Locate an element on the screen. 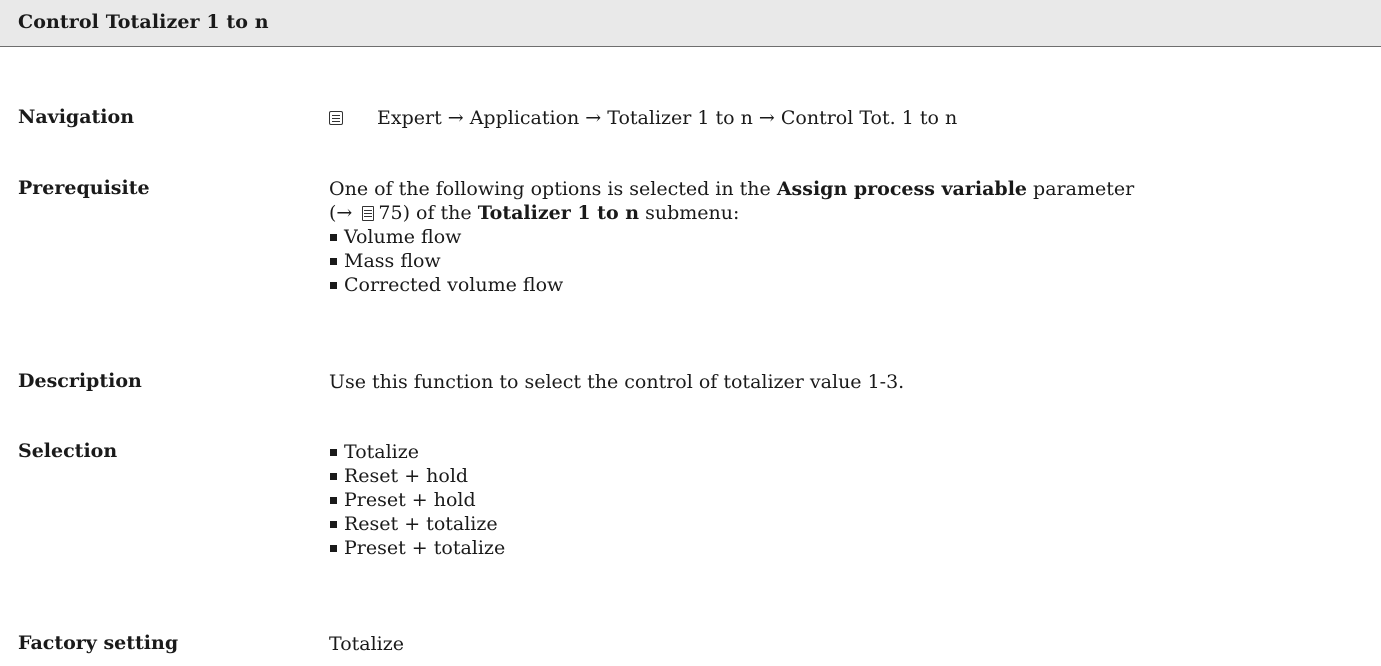 This screenshot has width=1381, height=666. navigation-label: Navigation is located at coordinates (76, 117).